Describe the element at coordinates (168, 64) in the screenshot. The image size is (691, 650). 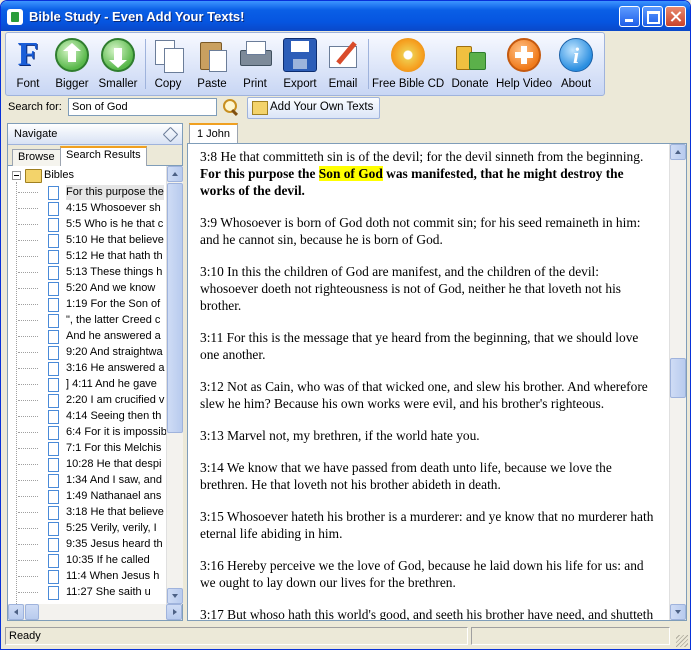
I see `copy-button: Copy` at that location.